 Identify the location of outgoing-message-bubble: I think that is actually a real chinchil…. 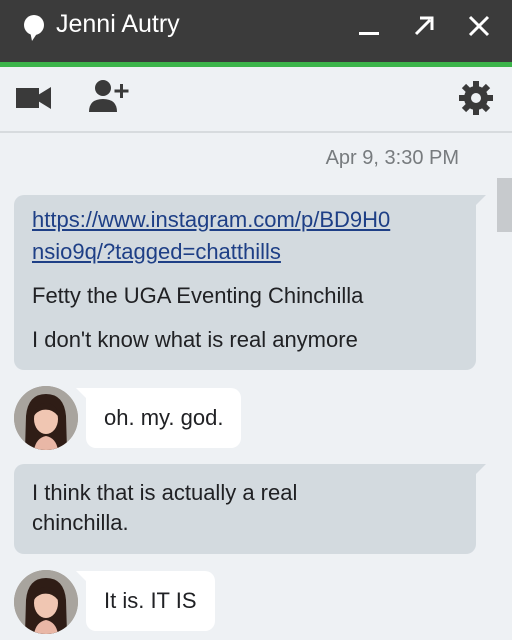
(250, 509).